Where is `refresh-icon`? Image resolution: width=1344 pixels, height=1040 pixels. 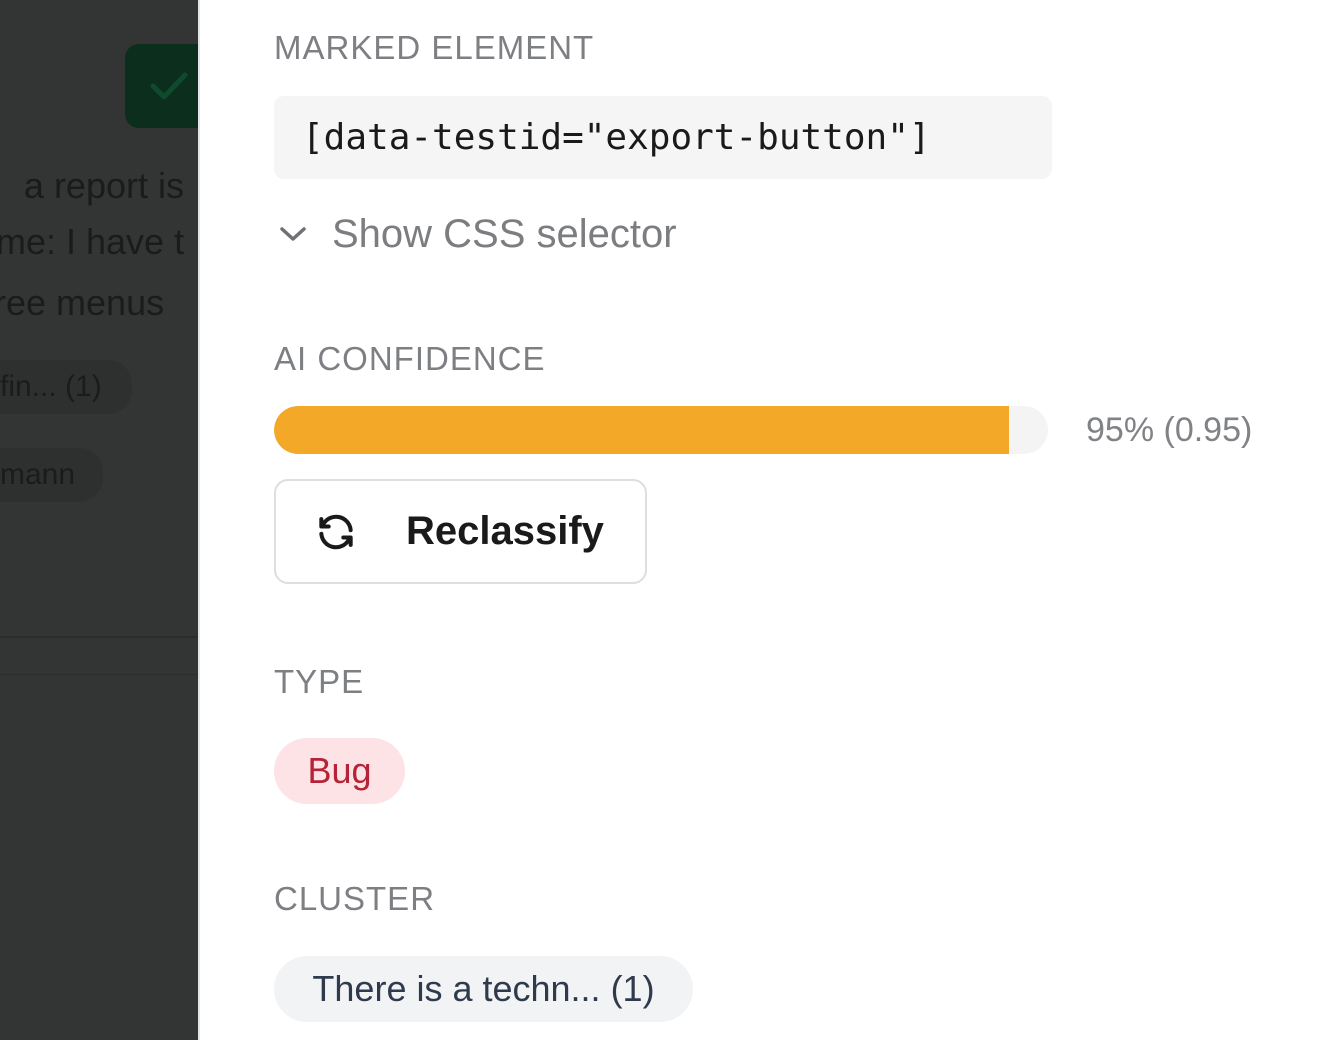
refresh-icon is located at coordinates (336, 531).